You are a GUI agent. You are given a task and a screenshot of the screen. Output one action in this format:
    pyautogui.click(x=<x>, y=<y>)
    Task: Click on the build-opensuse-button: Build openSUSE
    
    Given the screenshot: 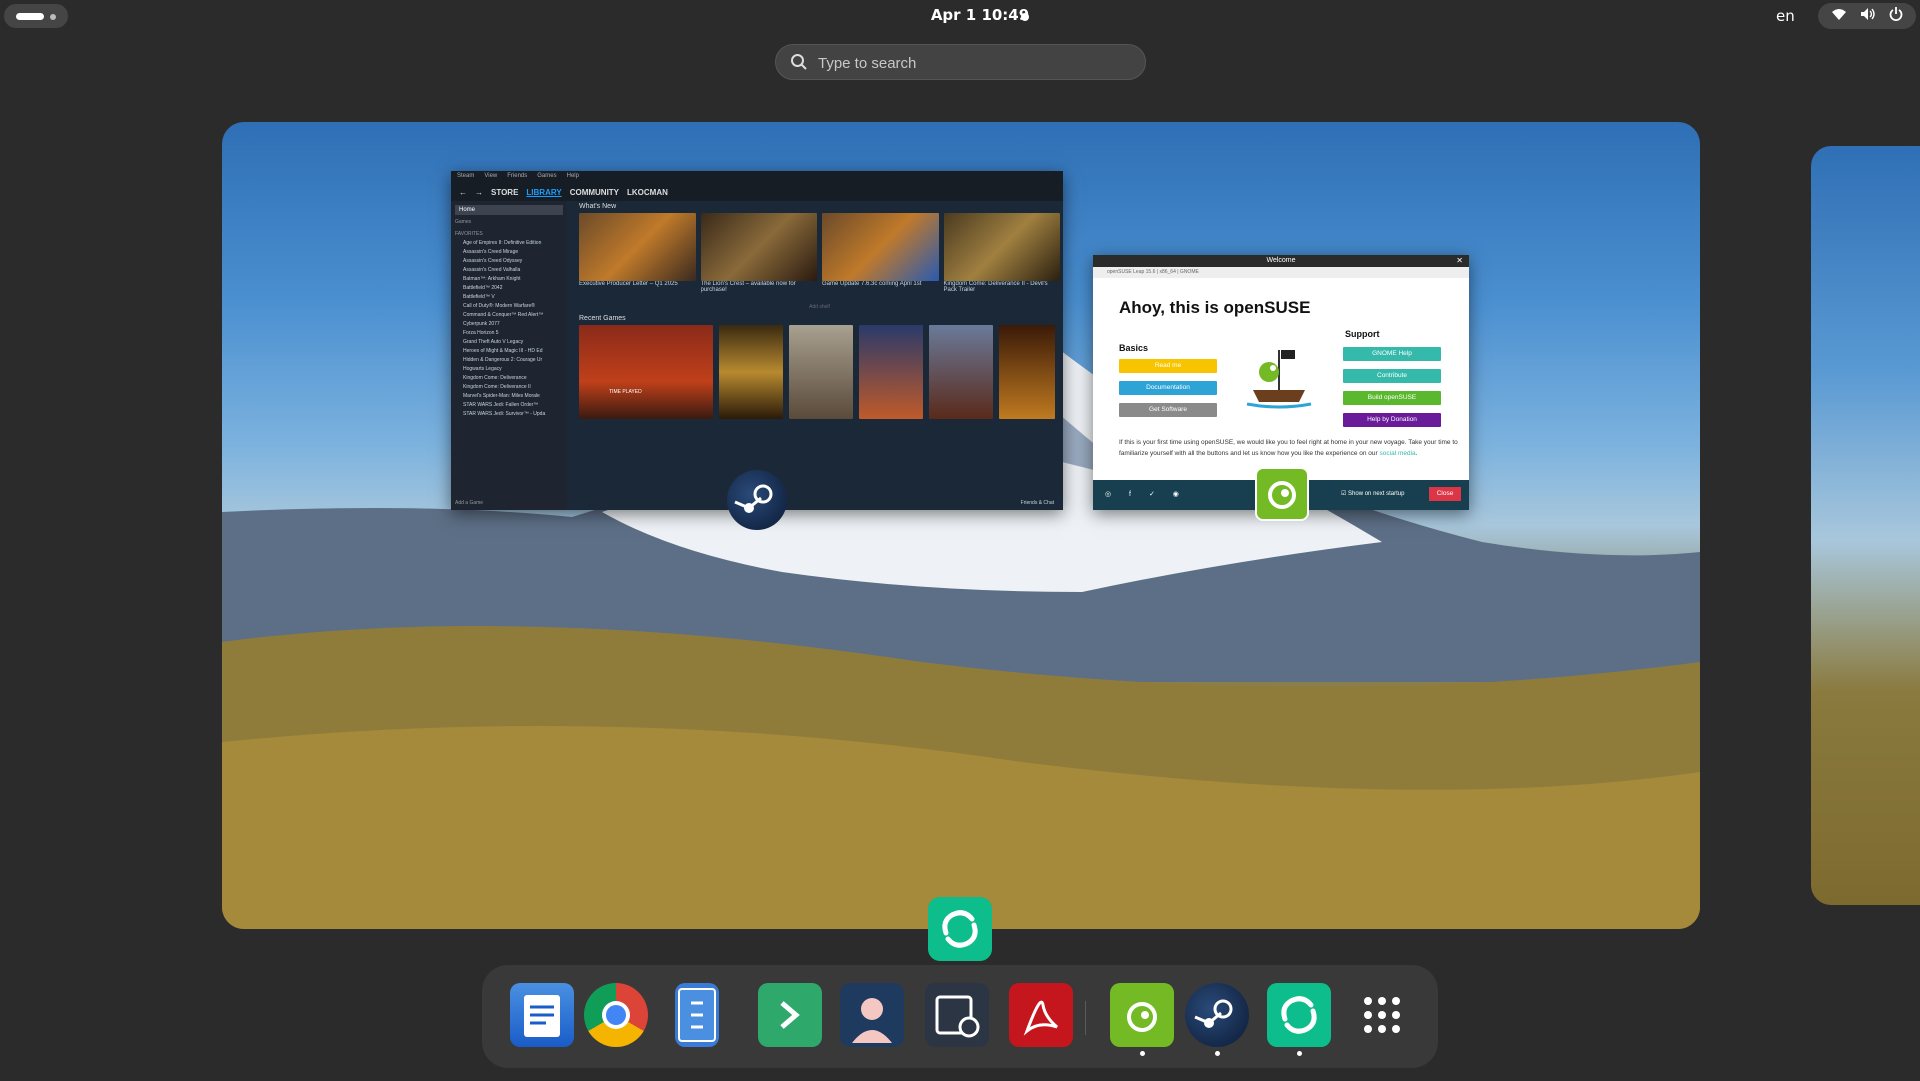 What is the action you would take?
    pyautogui.click(x=1392, y=398)
    